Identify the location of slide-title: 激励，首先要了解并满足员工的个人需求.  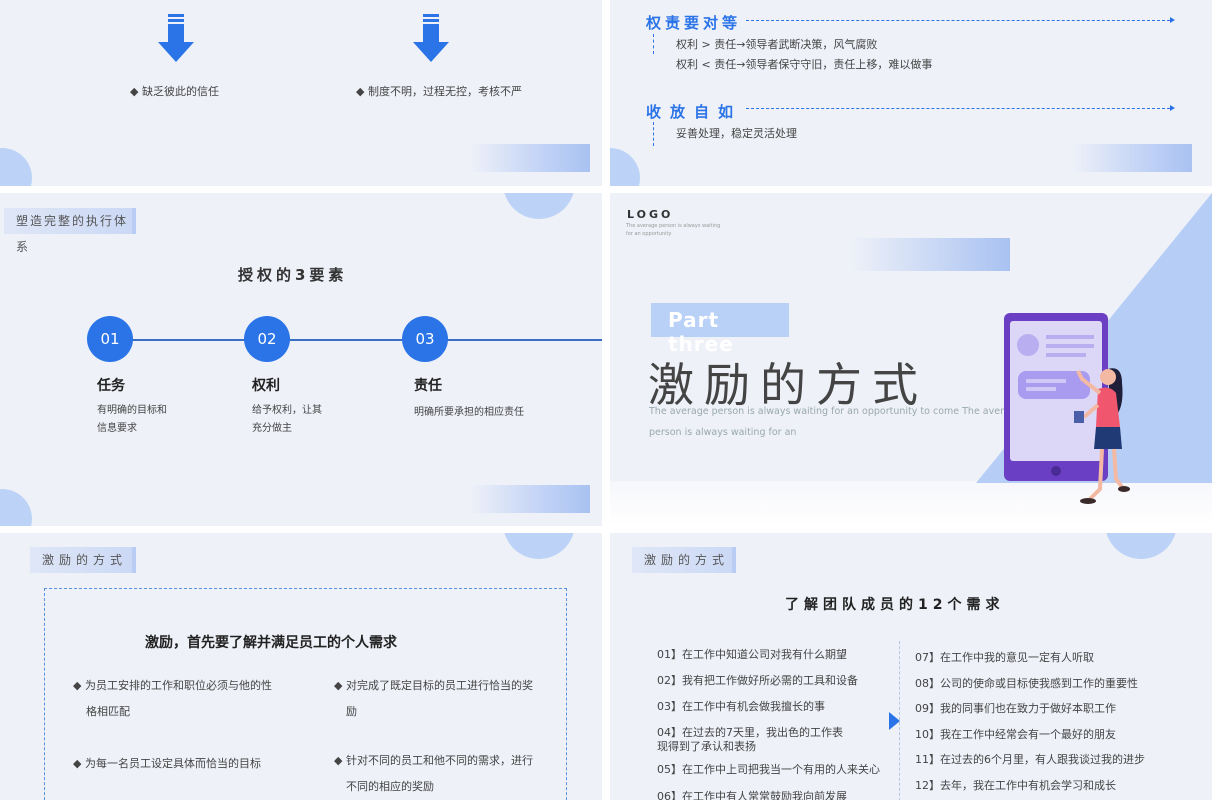
(271, 643).